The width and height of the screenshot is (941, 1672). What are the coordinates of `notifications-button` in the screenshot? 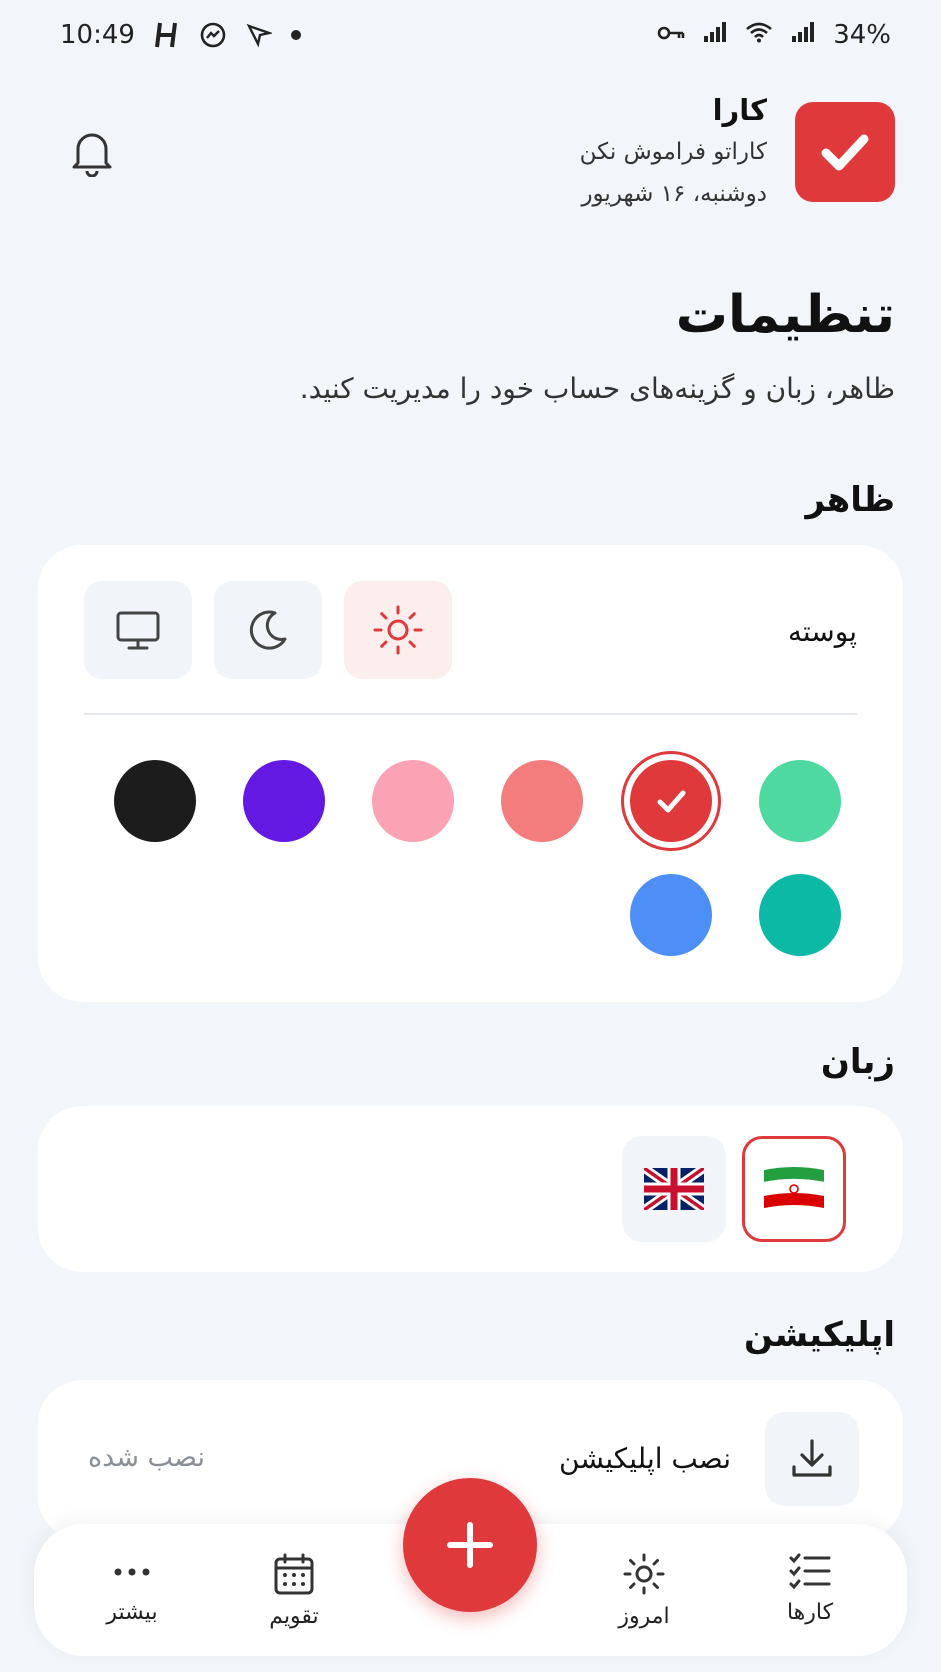 It's located at (92, 152).